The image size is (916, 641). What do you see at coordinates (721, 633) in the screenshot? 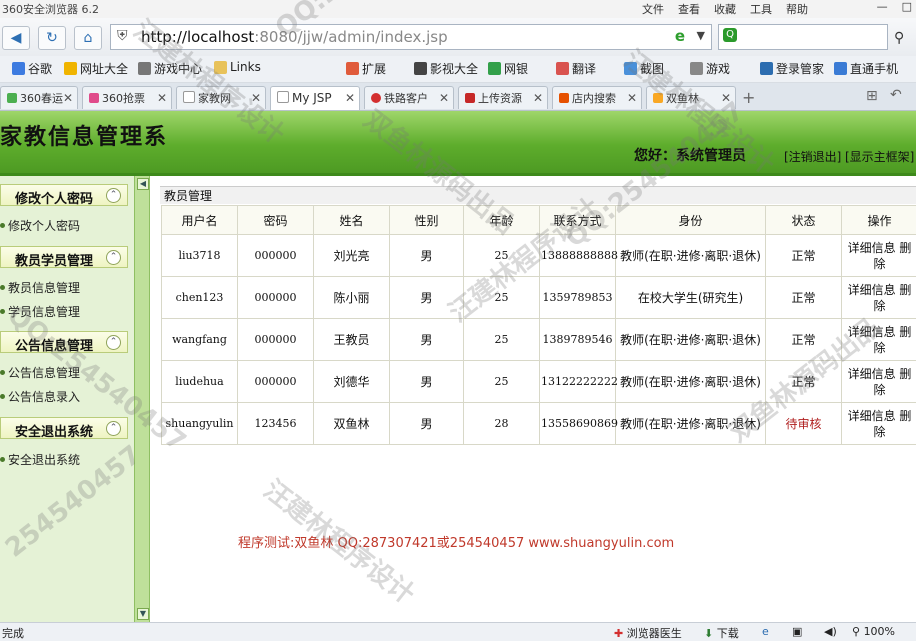
I see `download-button: ⬇ 下载` at bounding box center [721, 633].